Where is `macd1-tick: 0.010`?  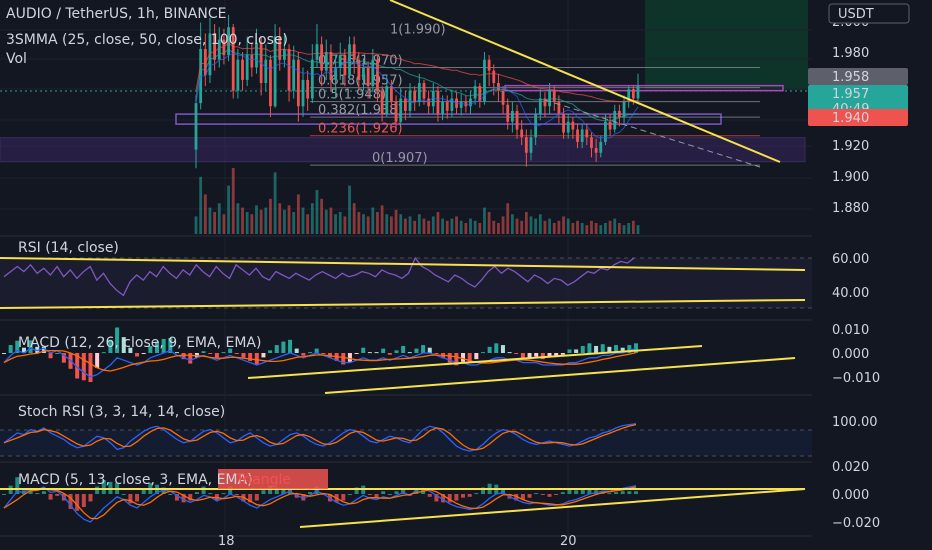 macd1-tick: 0.010 is located at coordinates (850, 330).